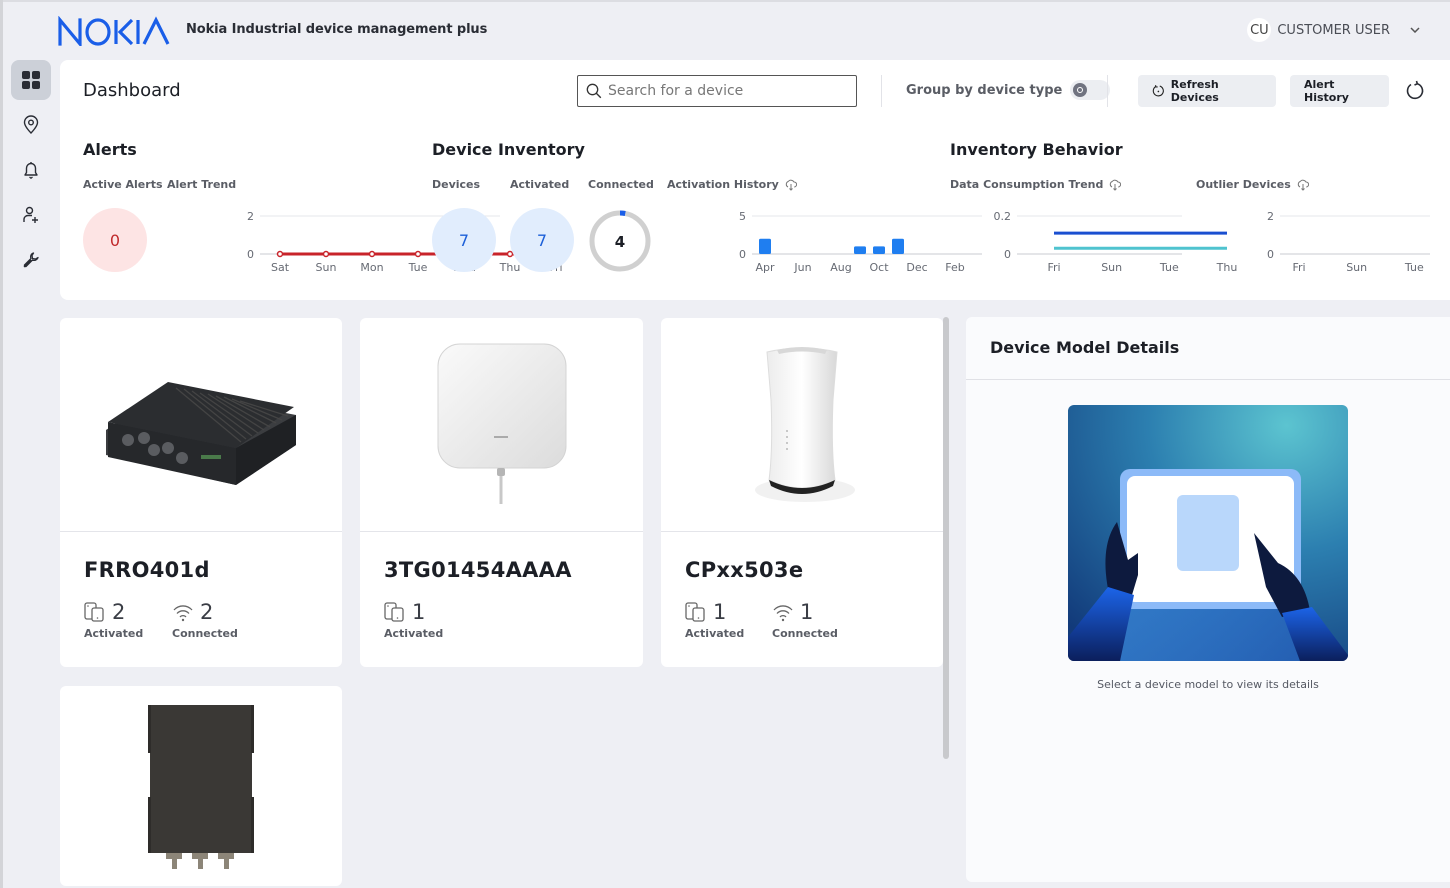  I want to click on x-tick-label: Aug, so click(840, 267).